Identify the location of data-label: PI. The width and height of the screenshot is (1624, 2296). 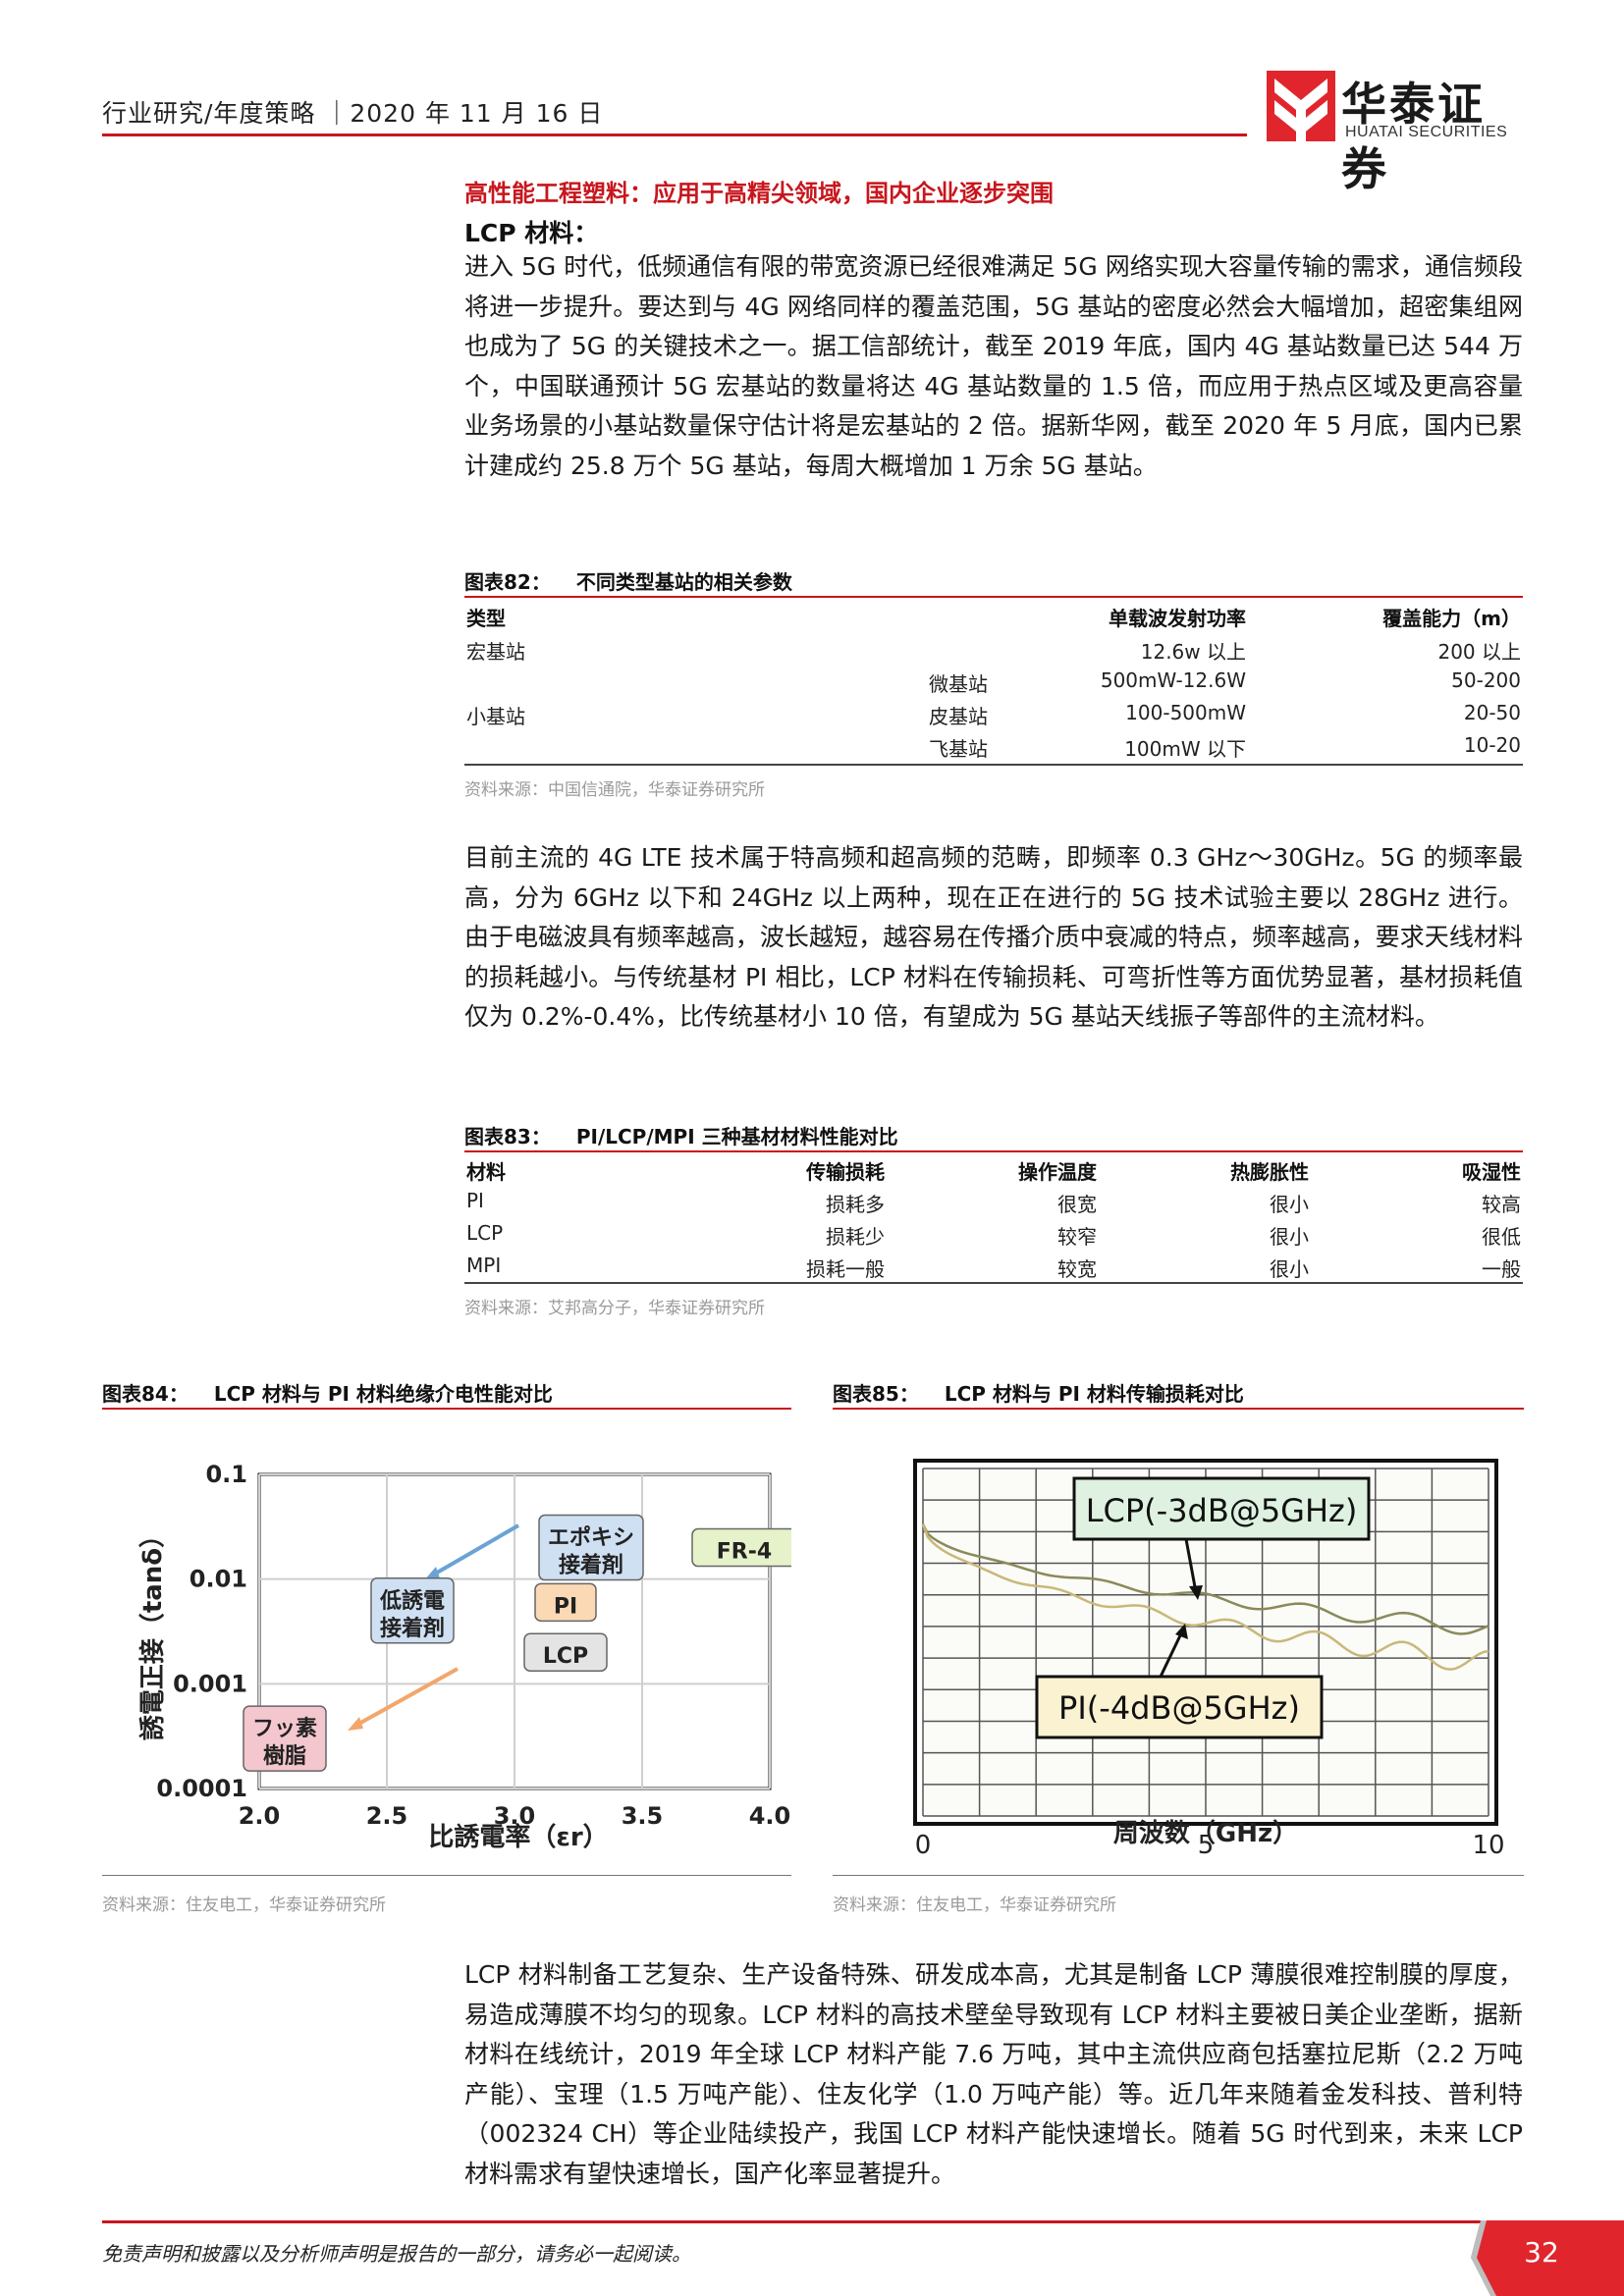
(565, 1607).